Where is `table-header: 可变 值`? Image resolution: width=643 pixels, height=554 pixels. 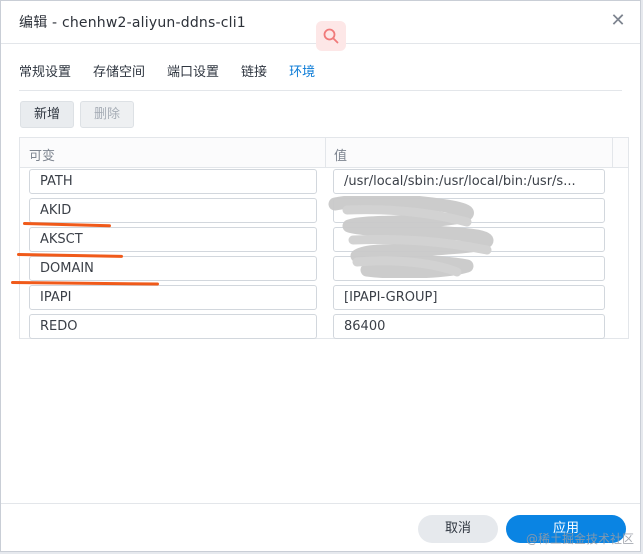
table-header: 可变 值 is located at coordinates (324, 153).